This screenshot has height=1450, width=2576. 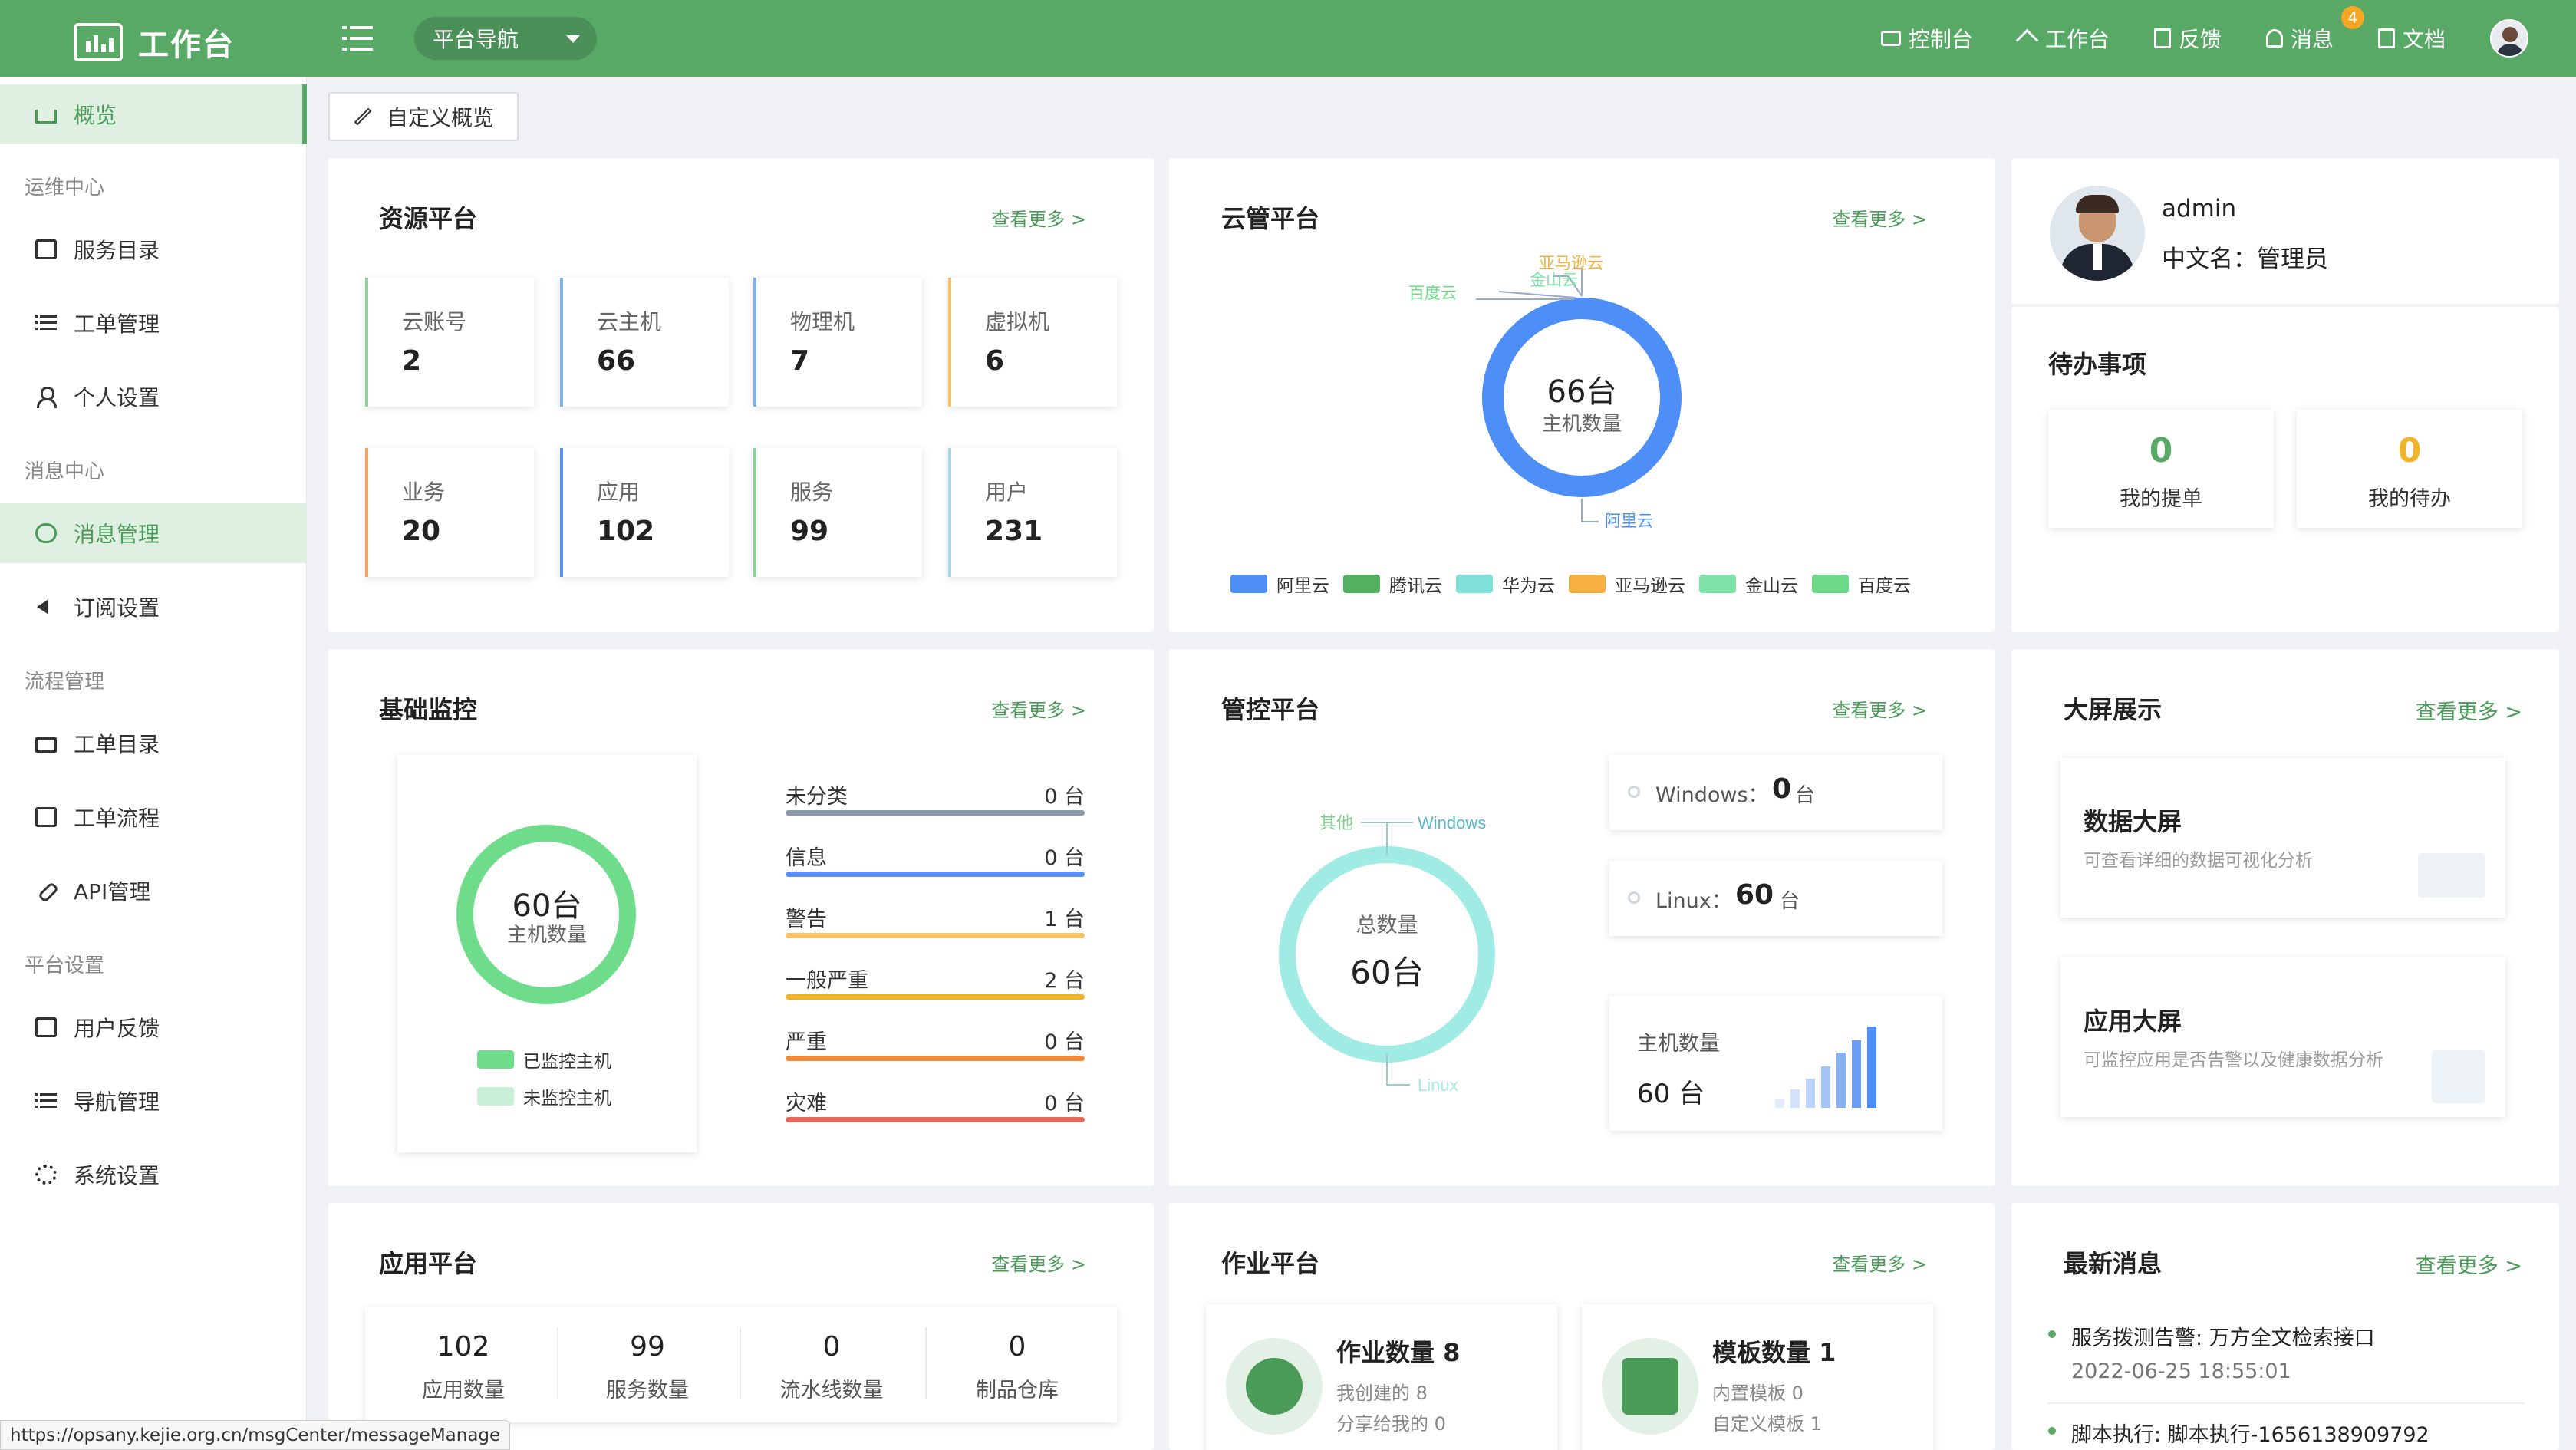 I want to click on todo-my-pending: 0 我的待办, so click(x=2409, y=469).